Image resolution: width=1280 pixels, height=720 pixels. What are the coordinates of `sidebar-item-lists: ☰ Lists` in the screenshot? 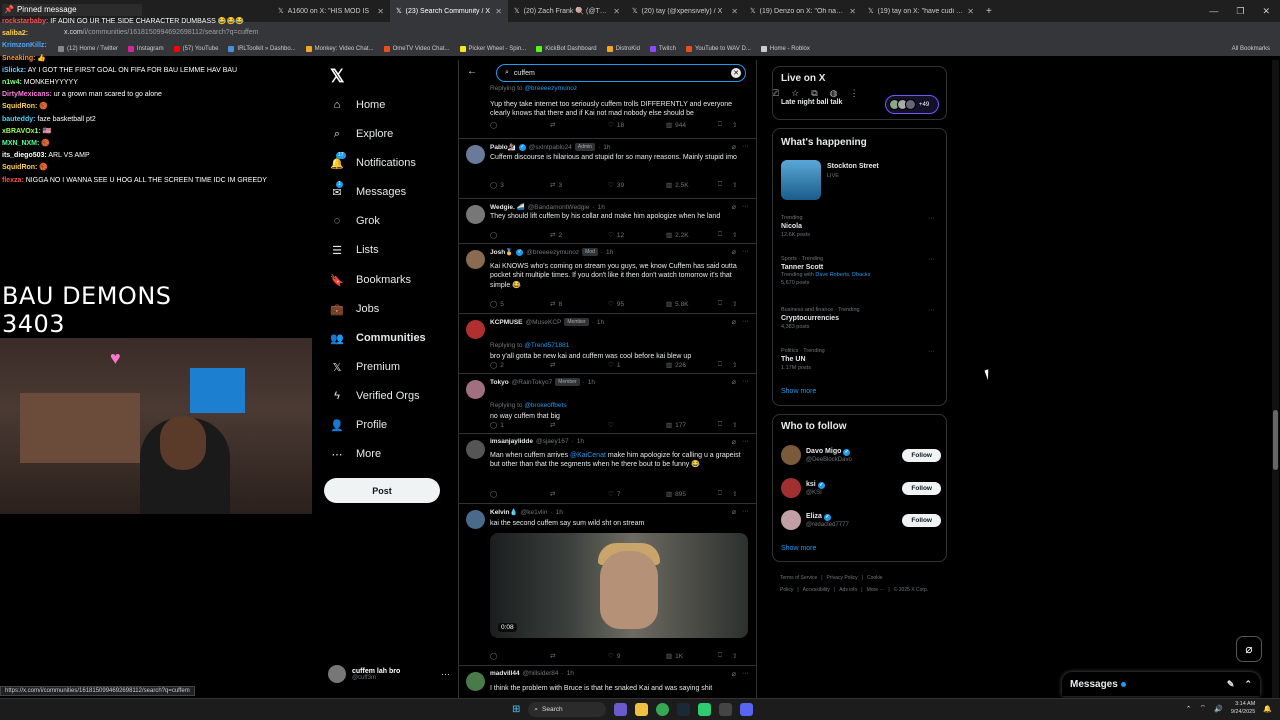 It's located at (354, 250).